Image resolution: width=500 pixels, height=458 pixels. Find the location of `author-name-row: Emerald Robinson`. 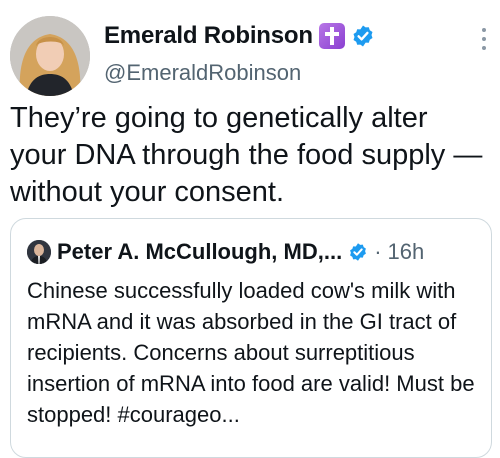

author-name-row: Emerald Robinson is located at coordinates (239, 36).